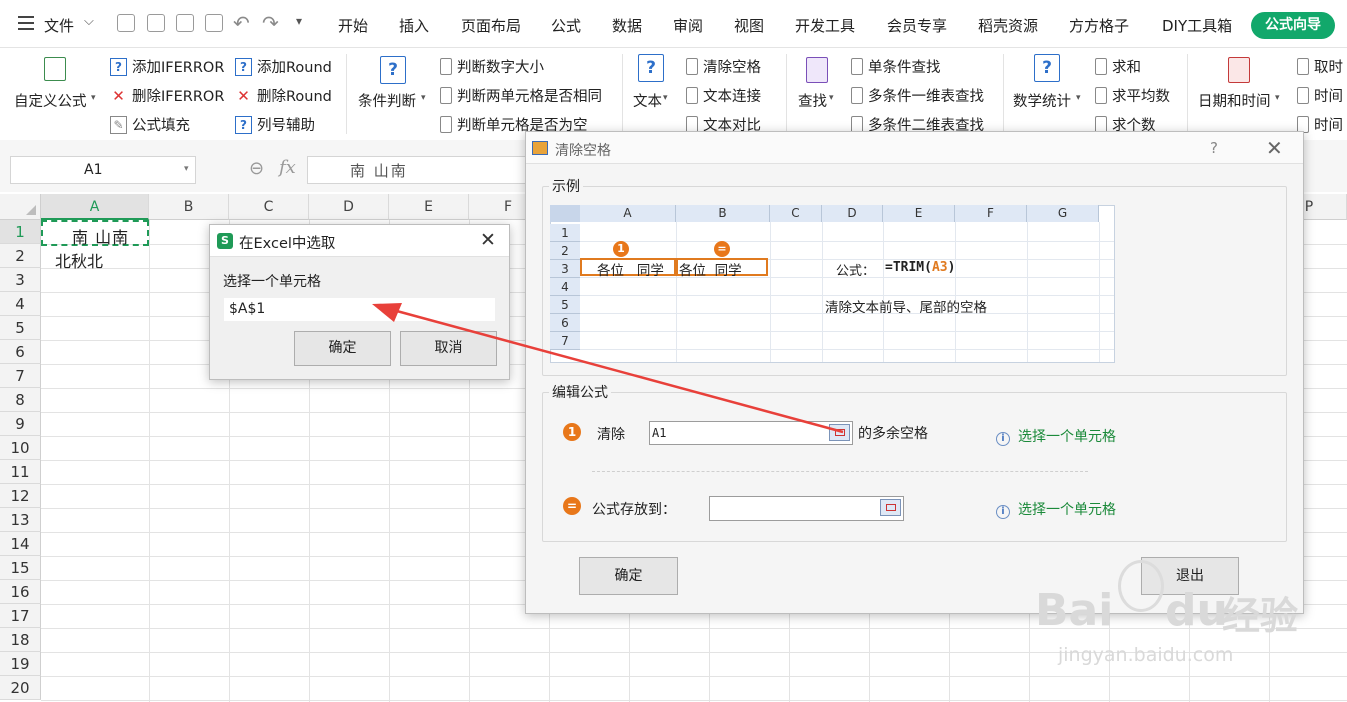 The image size is (1347, 702). Describe the element at coordinates (1141, 586) in the screenshot. I see `paw-icon` at that location.